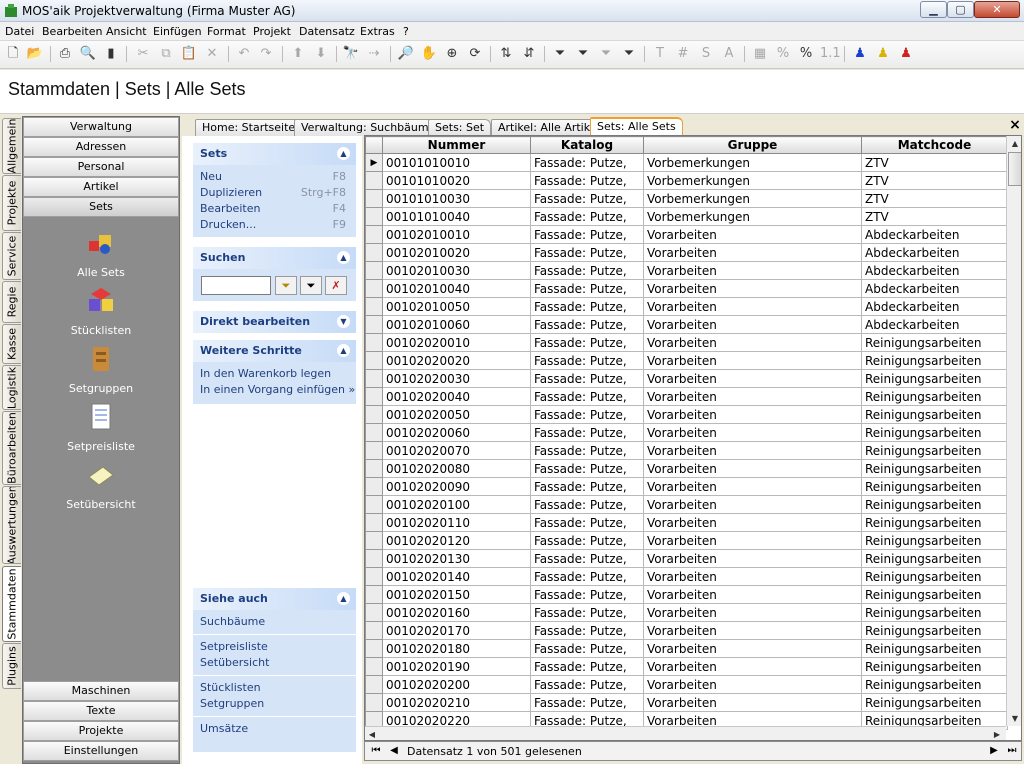 The height and width of the screenshot is (764, 1024). Describe the element at coordinates (101, 369) in the screenshot. I see `nav-setgruppen: Setgruppen` at that location.